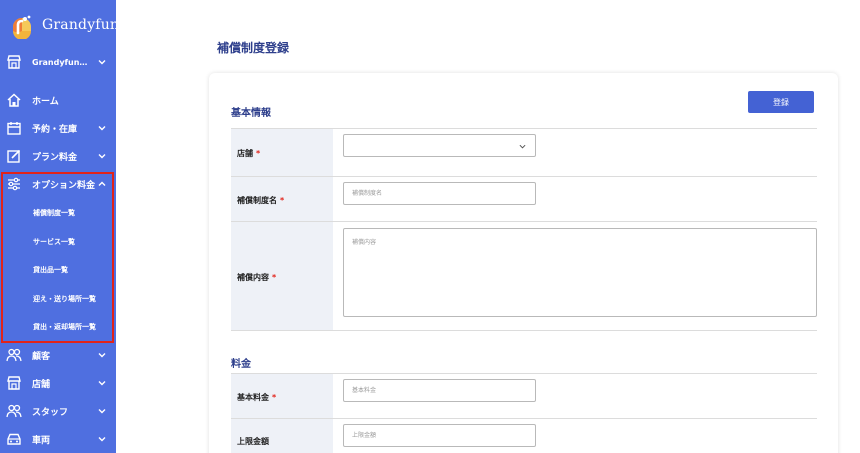 This screenshot has width=860, height=453. I want to click on form-row-max-amount: 上限金額, so click(524, 435).